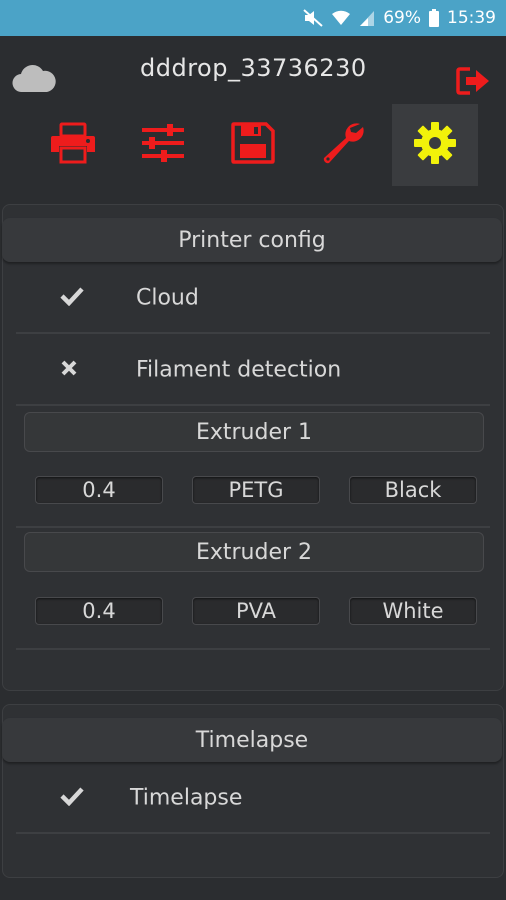 The image size is (506, 900). Describe the element at coordinates (34, 80) in the screenshot. I see `cloud-icon` at that location.